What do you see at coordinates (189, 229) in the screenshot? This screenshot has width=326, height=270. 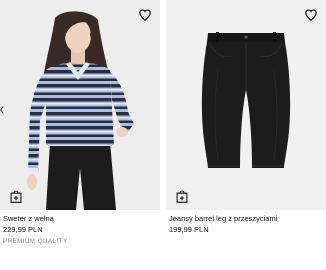 I see `product-price: 199,99 PLN` at bounding box center [189, 229].